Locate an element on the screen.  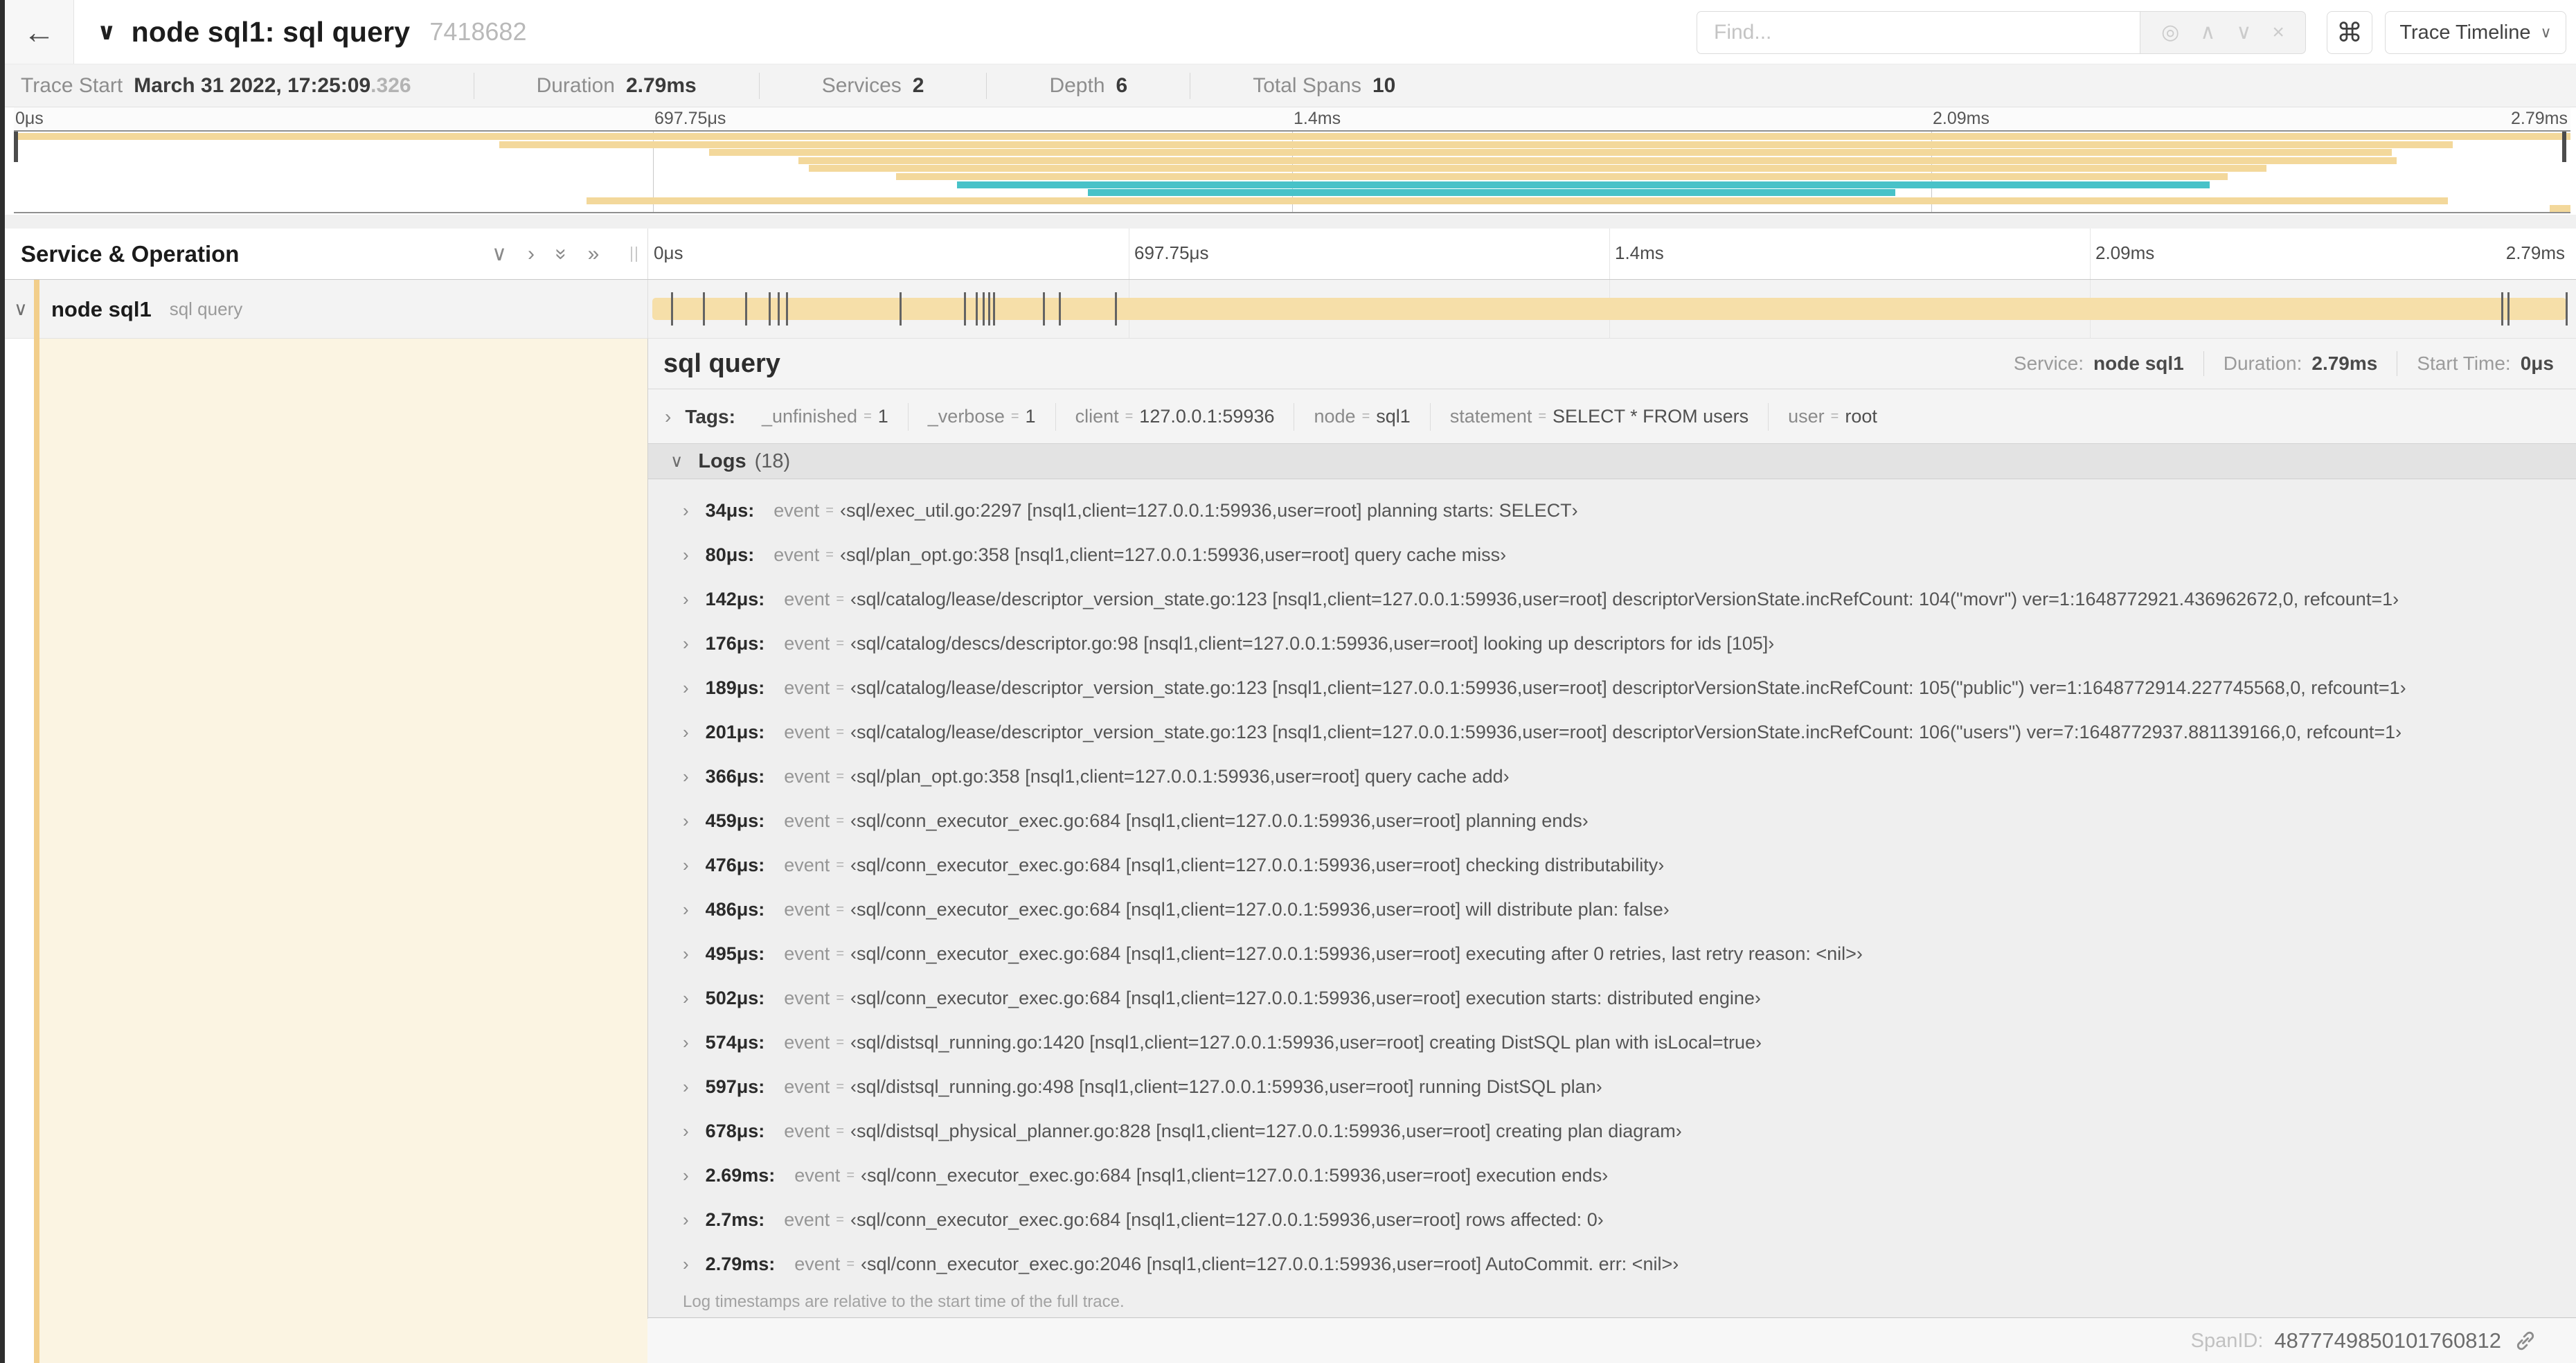
log-timestamp: 2.69ms: is located at coordinates (740, 1175).